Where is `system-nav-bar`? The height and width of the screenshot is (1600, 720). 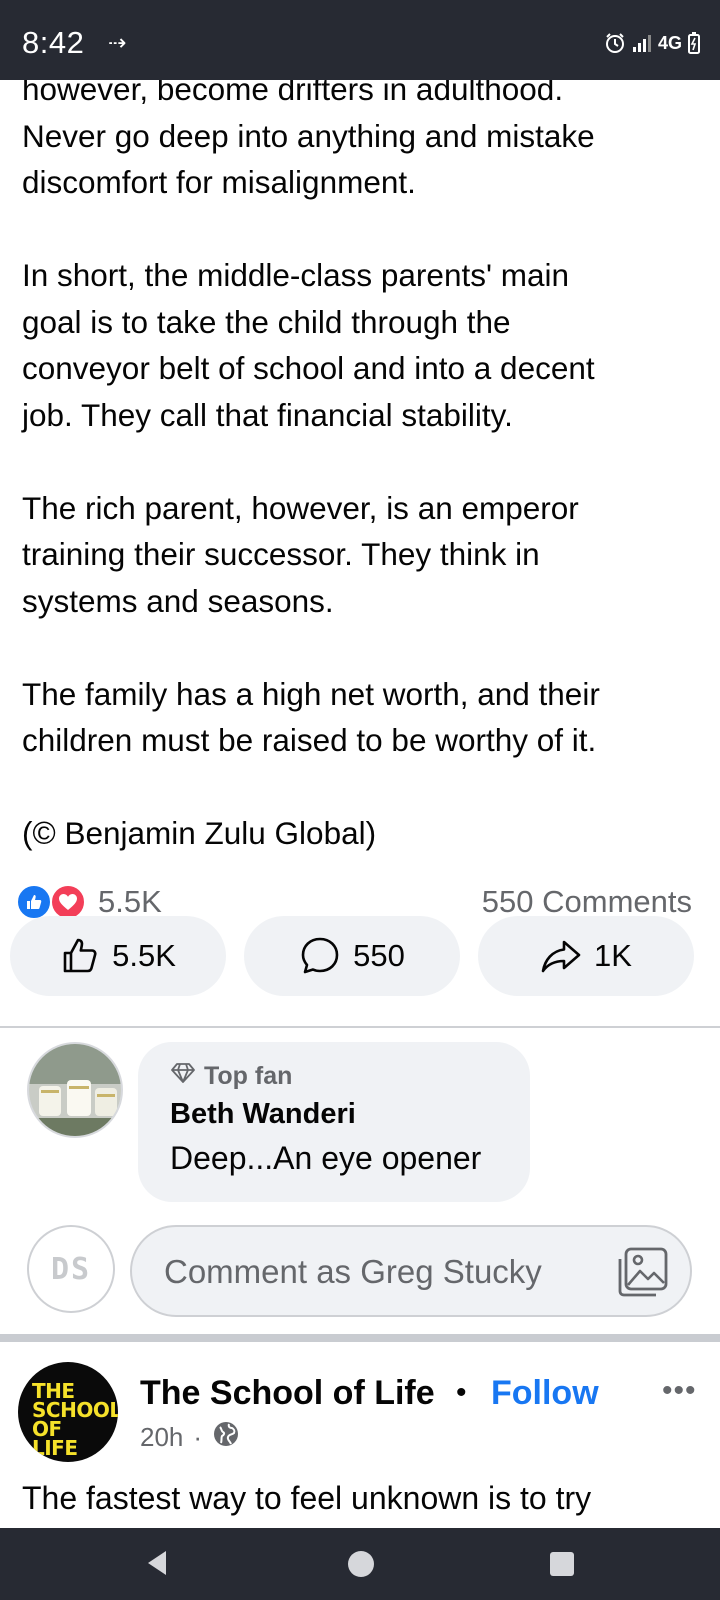 system-nav-bar is located at coordinates (360, 1564).